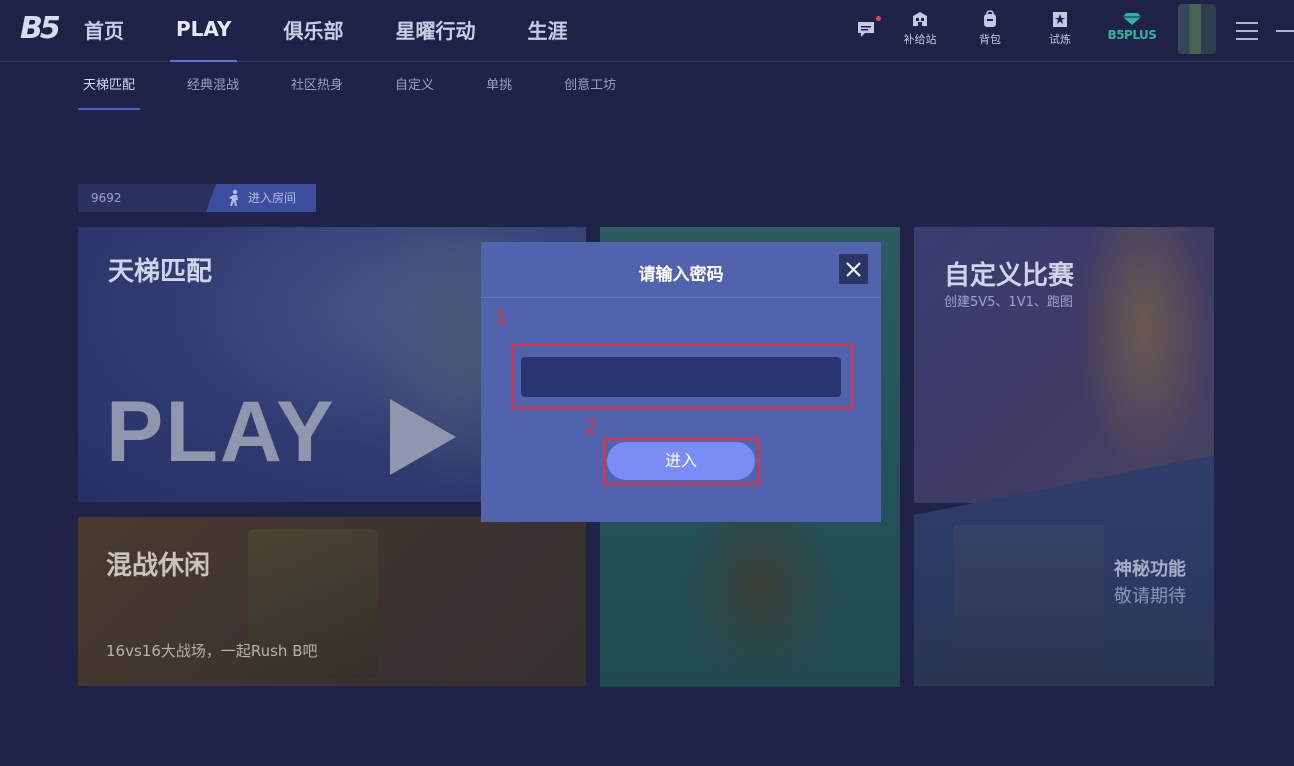 The width and height of the screenshot is (1294, 766). I want to click on building-illustration, so click(1029, 595).